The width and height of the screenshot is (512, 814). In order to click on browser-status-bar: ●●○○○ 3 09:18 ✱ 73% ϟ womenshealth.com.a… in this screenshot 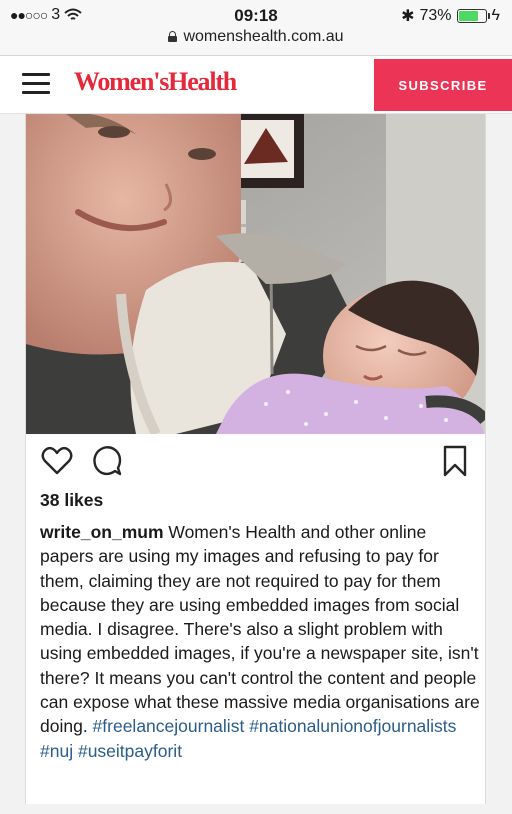, I will do `click(256, 28)`.